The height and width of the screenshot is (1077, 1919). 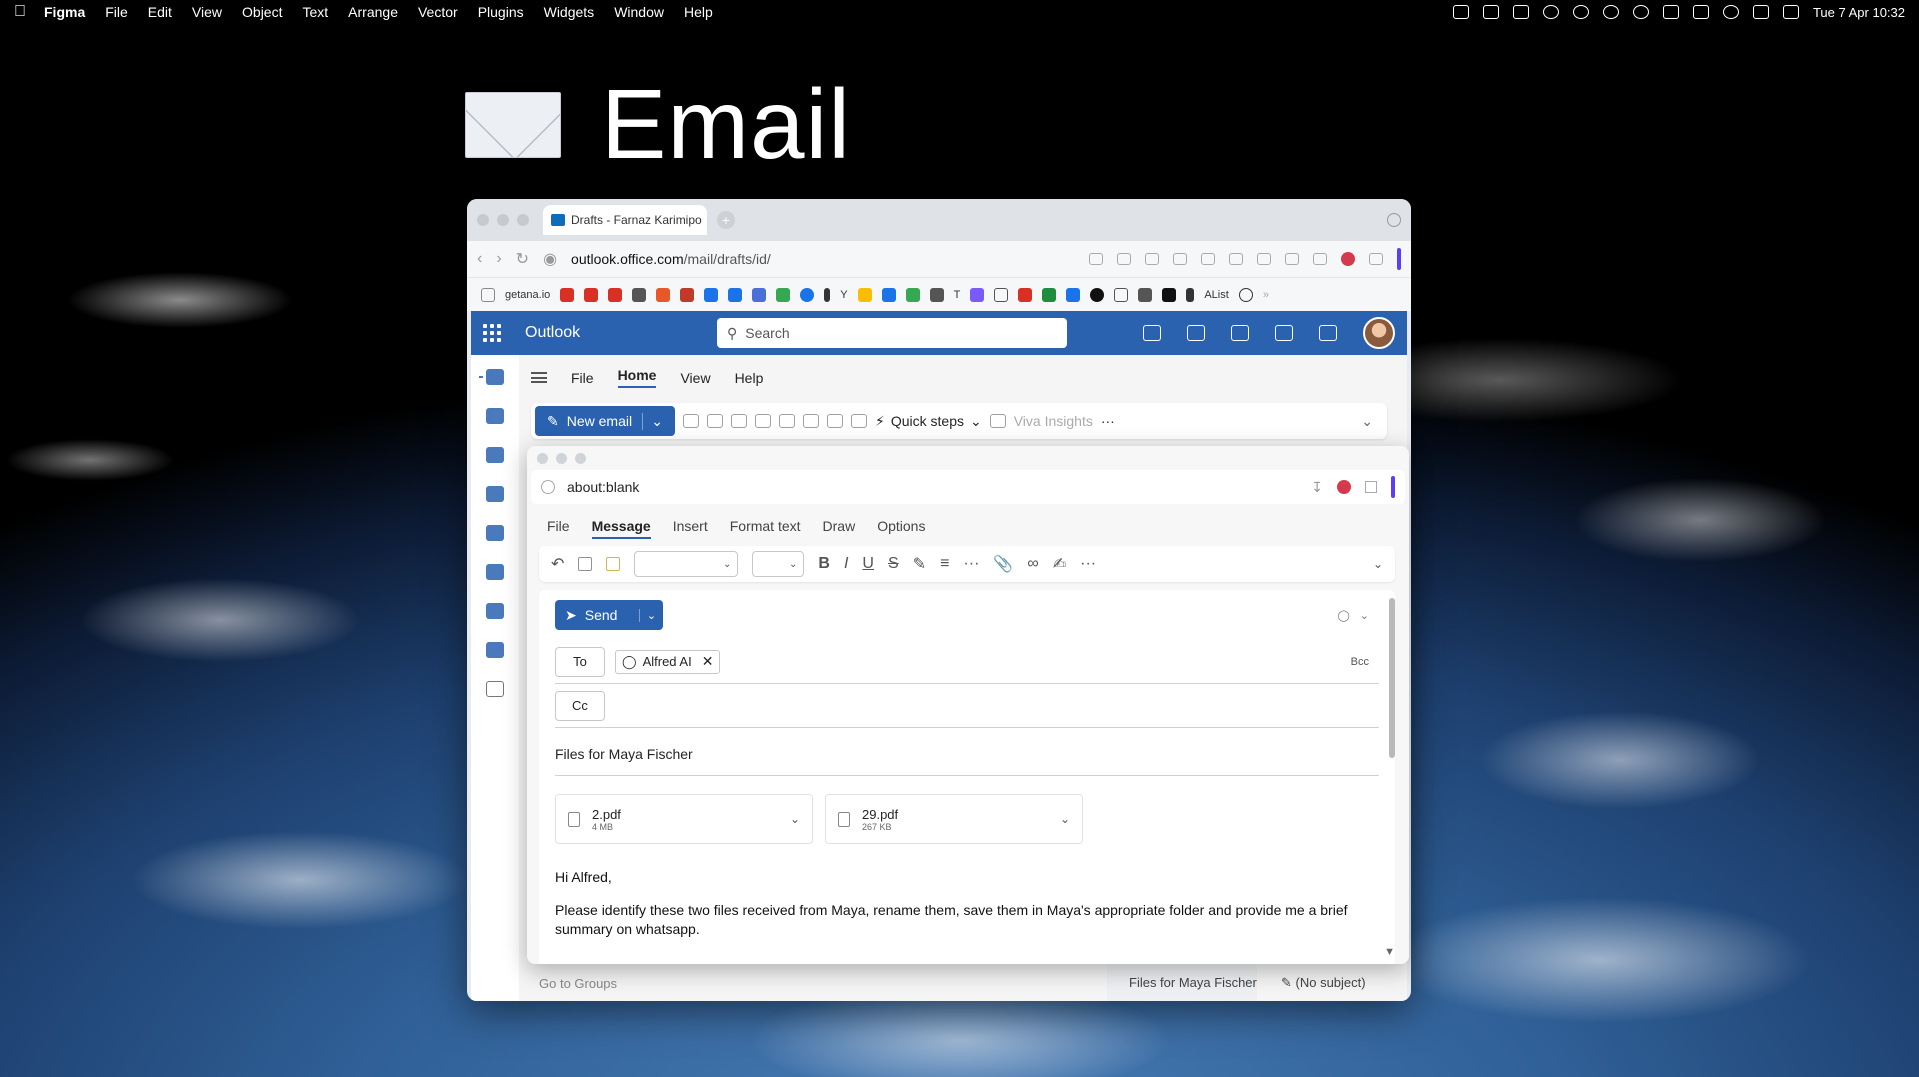 What do you see at coordinates (495, 377) in the screenshot?
I see `mail-icon` at bounding box center [495, 377].